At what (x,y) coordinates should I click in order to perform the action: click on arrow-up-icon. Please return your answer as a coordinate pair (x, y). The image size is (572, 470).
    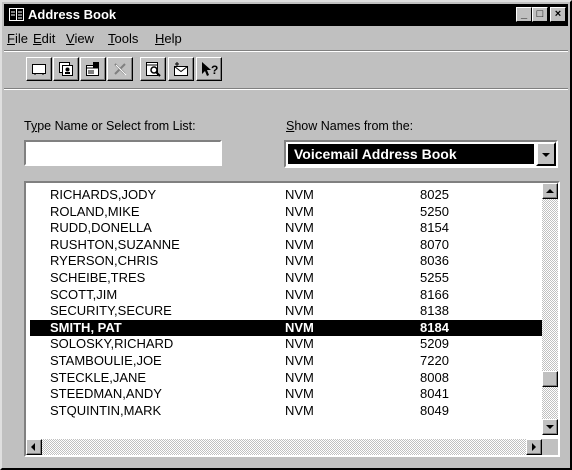
    Looking at the image, I should click on (550, 191).